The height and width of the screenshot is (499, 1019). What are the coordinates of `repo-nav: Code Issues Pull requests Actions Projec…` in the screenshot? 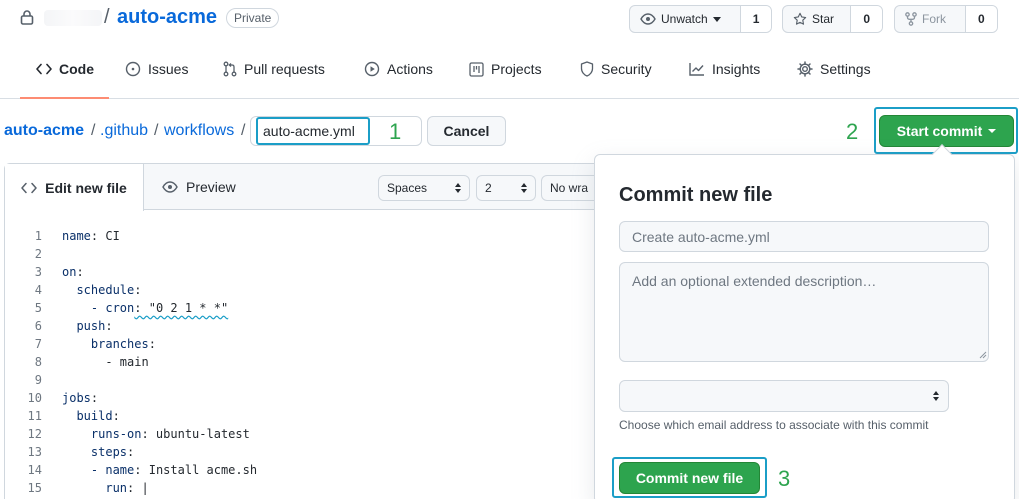 It's located at (509, 69).